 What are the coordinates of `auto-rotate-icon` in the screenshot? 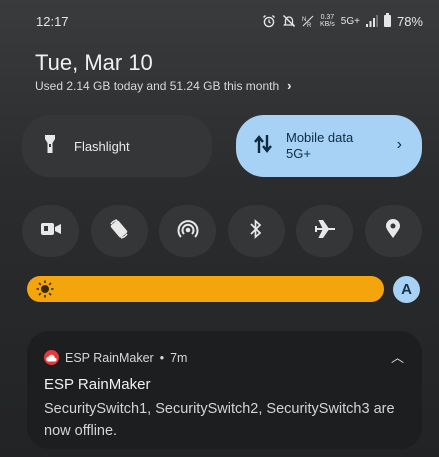 It's located at (119, 231).